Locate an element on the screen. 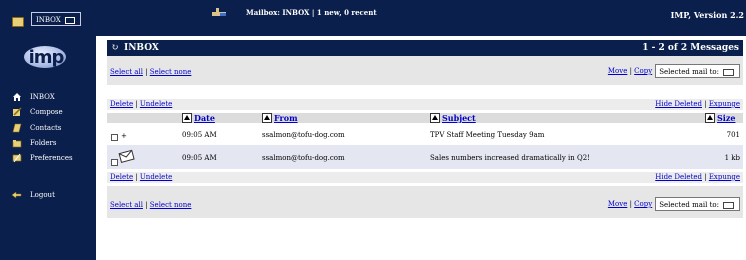 The width and height of the screenshot is (746, 260). sidebar-item-folders: Folders is located at coordinates (34, 143).